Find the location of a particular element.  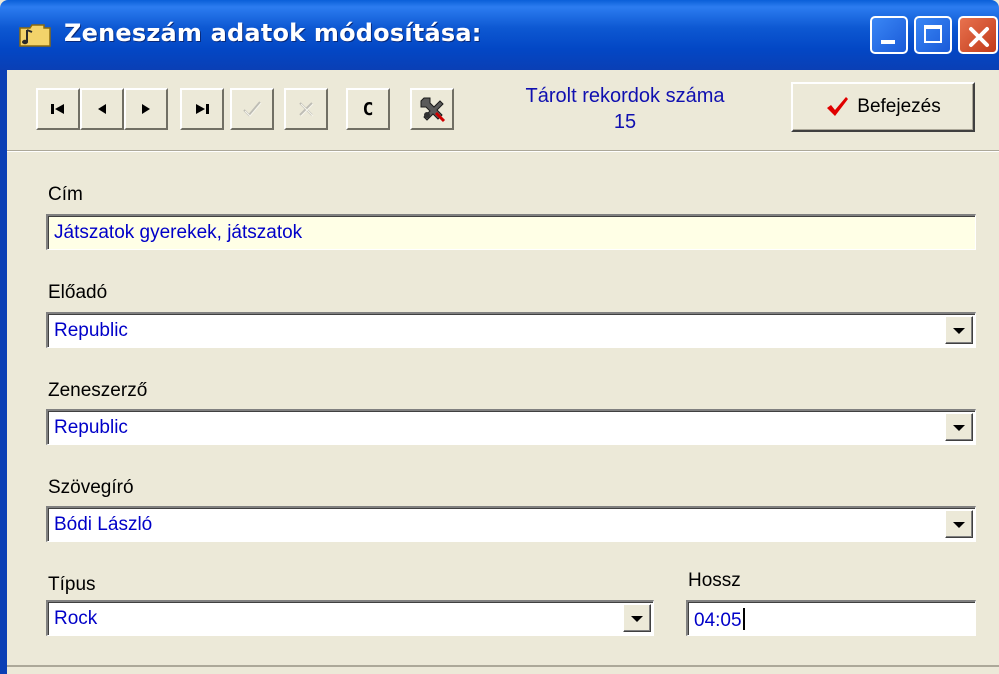

window-border-left is located at coordinates (3, 372).